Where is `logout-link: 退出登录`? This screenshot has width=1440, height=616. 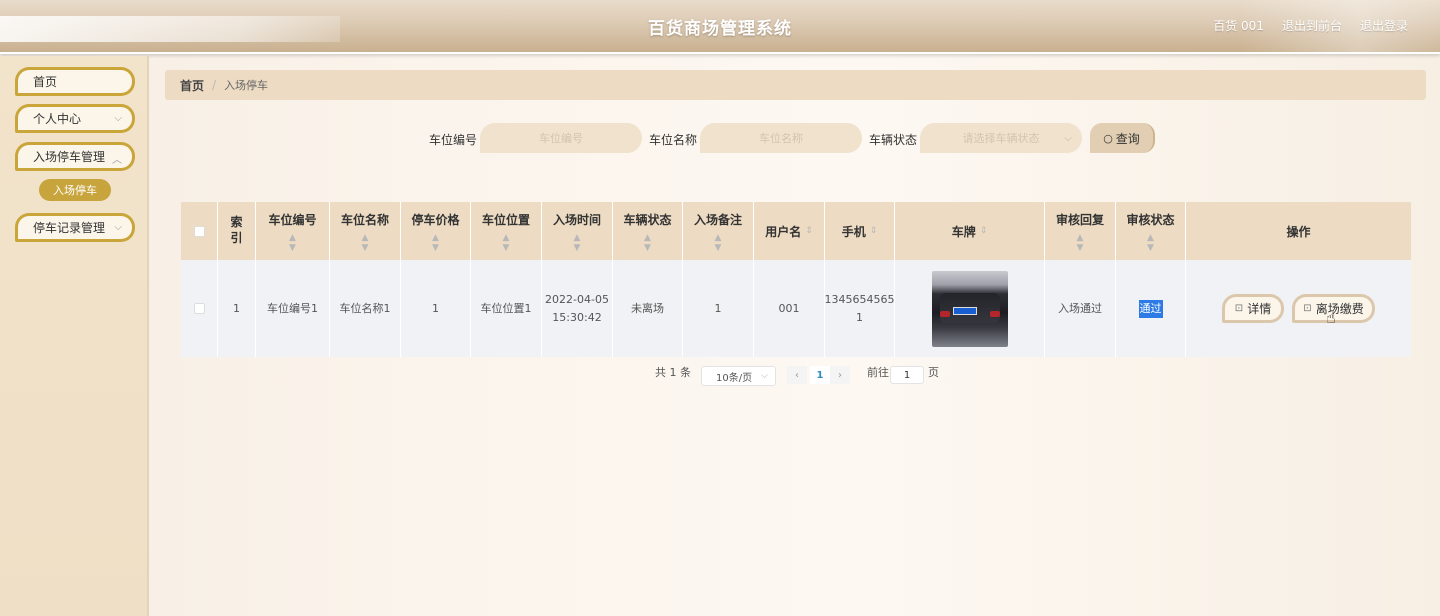
logout-link: 退出登录 is located at coordinates (1384, 25).